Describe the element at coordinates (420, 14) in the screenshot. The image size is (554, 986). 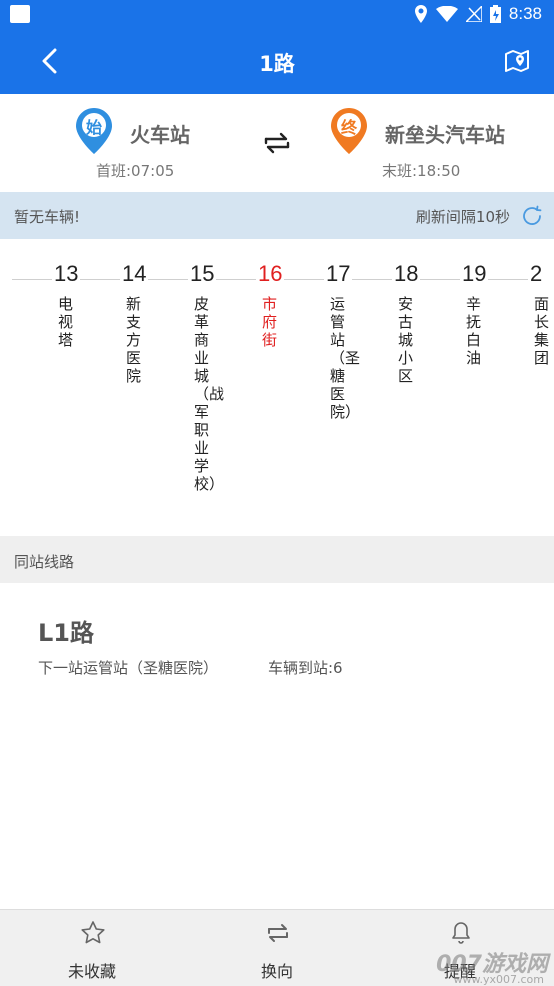
I see `location-icon` at that location.